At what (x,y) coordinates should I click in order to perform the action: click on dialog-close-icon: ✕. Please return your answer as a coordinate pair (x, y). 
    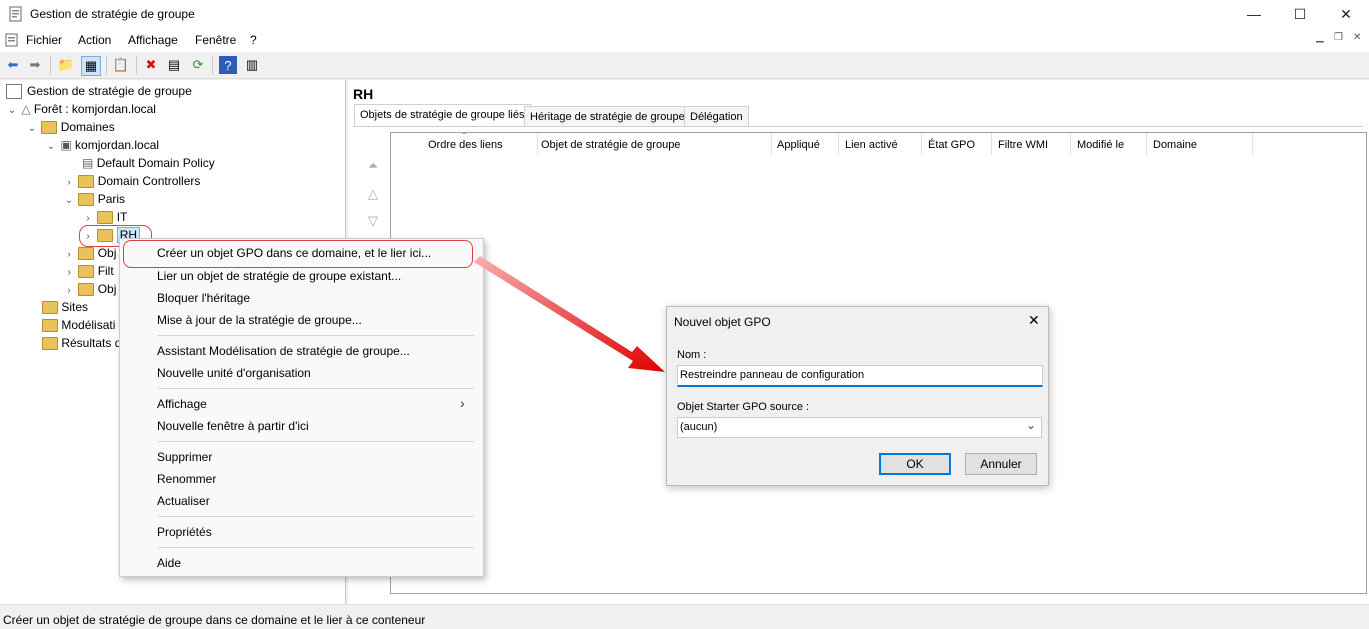
    Looking at the image, I should click on (1034, 320).